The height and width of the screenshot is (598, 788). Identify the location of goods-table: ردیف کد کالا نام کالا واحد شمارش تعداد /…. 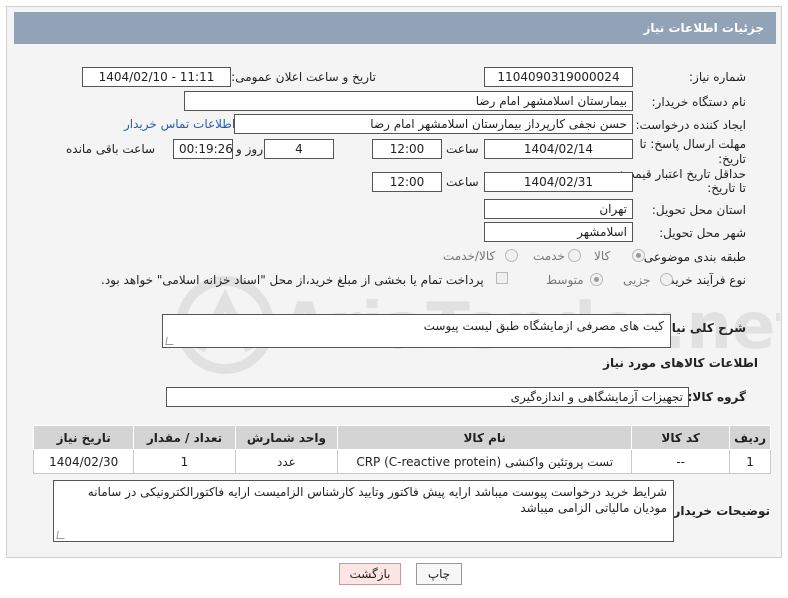
(401, 449).